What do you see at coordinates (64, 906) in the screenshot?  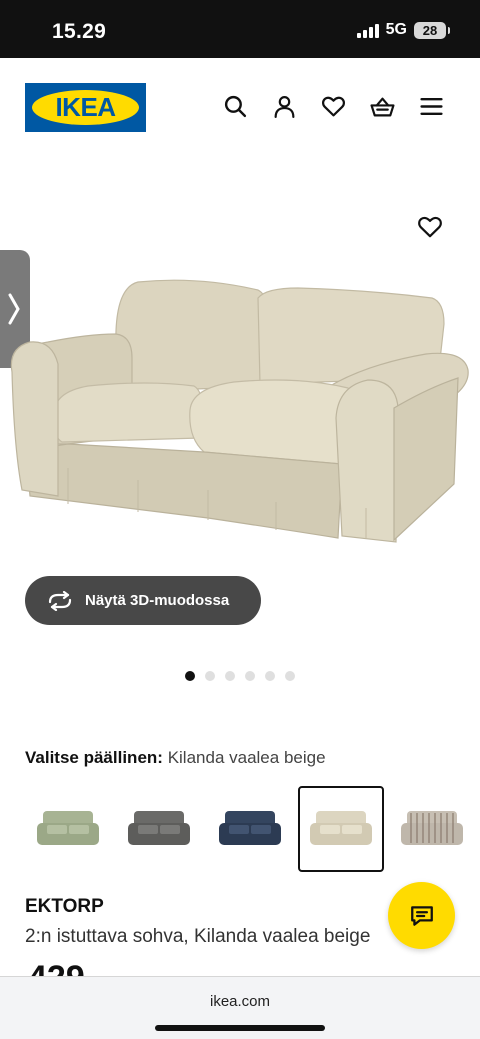 I see `product-name: EKTORP` at bounding box center [64, 906].